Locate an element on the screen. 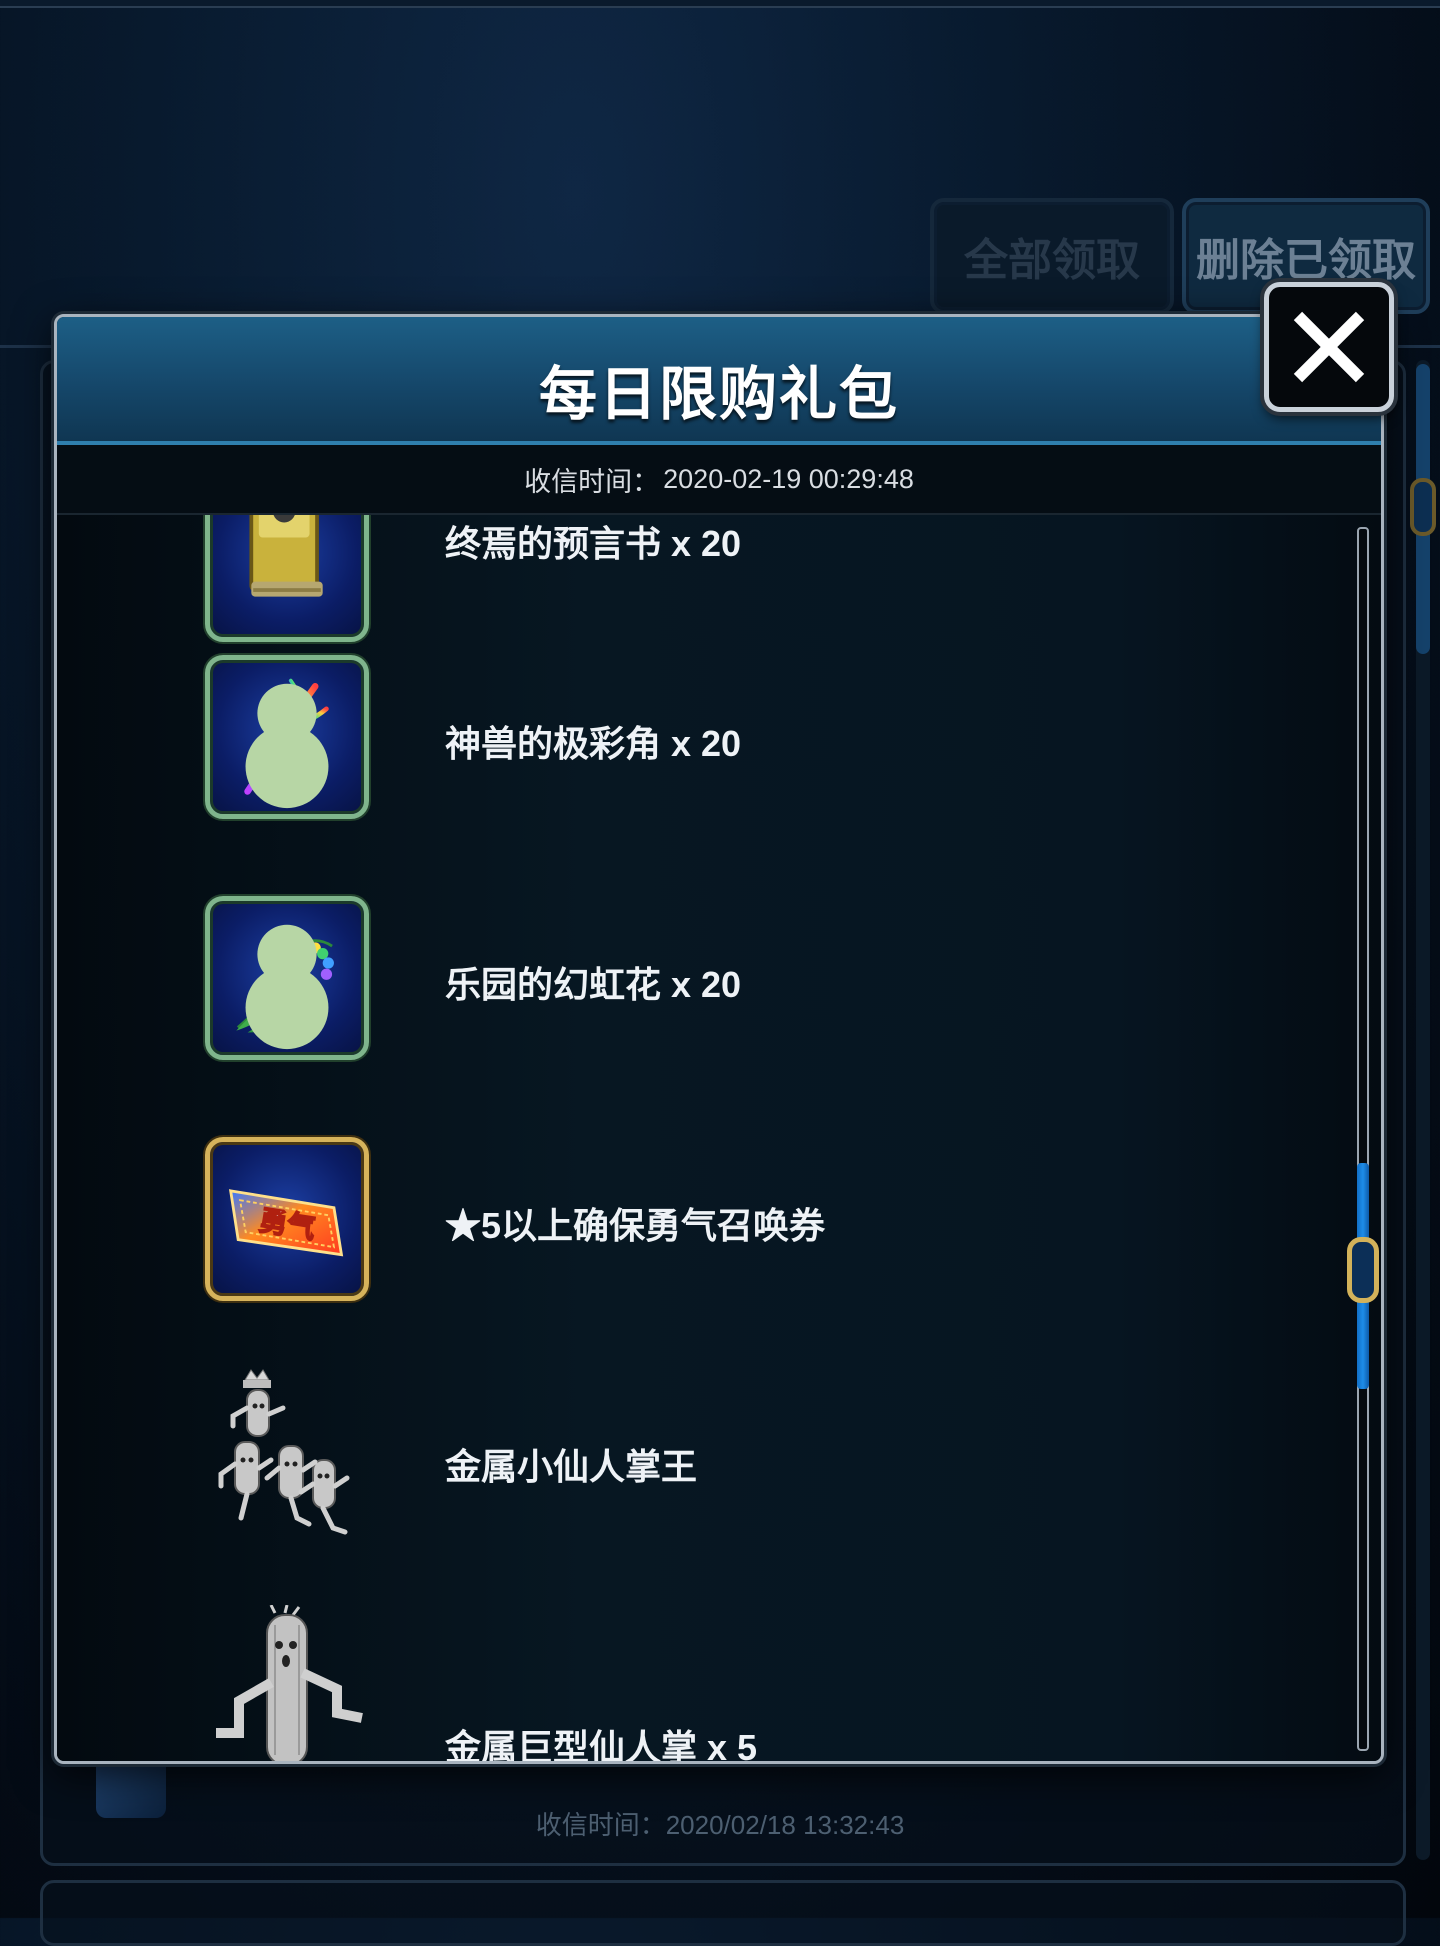 The image size is (1440, 1946). list-item: 神兽的极彩角 x 20 is located at coordinates (719, 775).